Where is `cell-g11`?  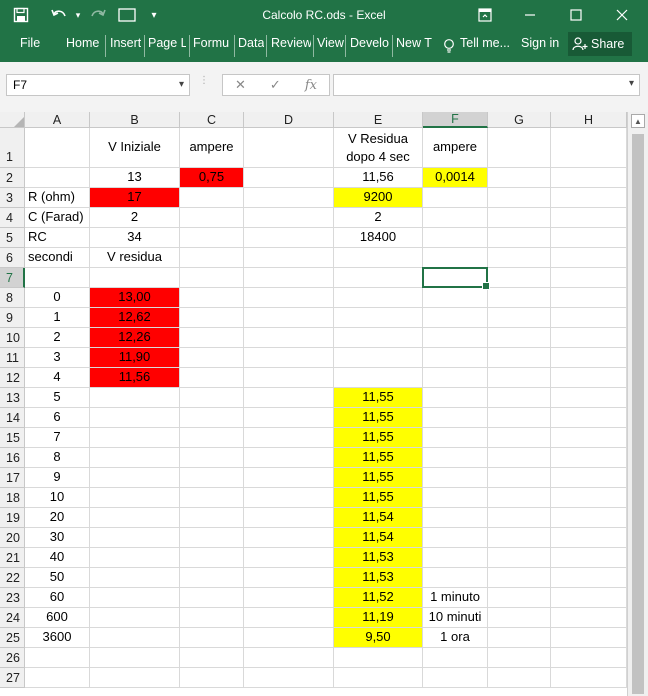
cell-g11 is located at coordinates (519, 358).